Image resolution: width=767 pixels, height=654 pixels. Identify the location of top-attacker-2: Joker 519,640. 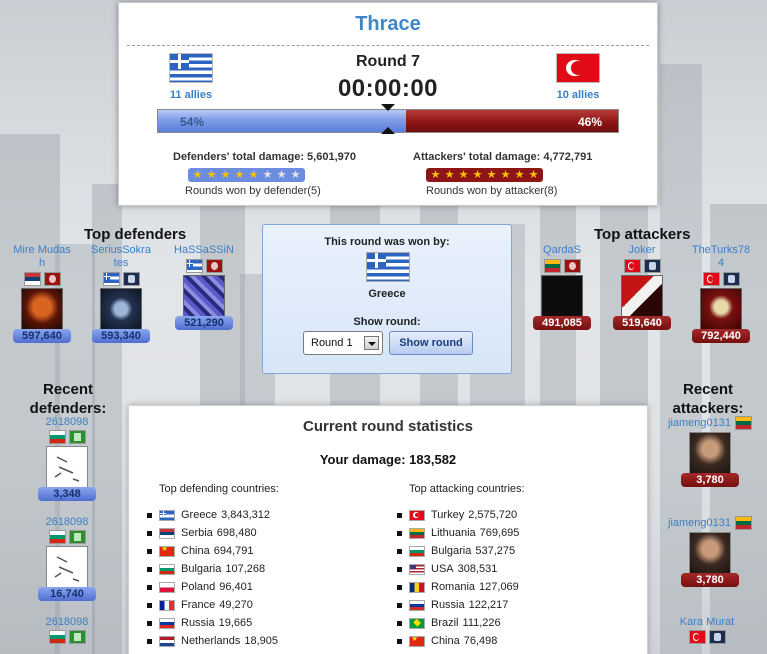
(642, 287).